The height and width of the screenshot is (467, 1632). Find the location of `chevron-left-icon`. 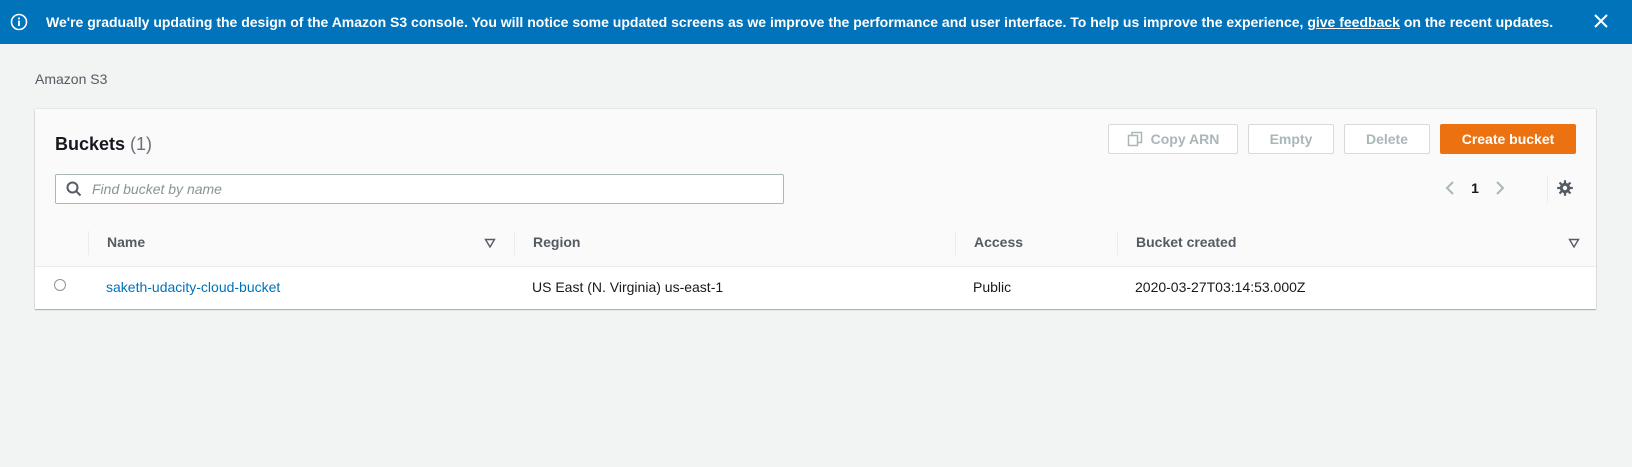

chevron-left-icon is located at coordinates (1450, 188).